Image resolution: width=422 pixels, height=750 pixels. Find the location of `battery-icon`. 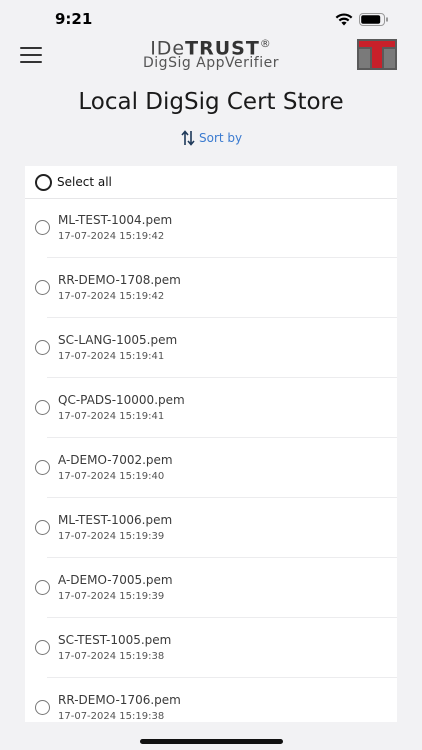

battery-icon is located at coordinates (373, 19).